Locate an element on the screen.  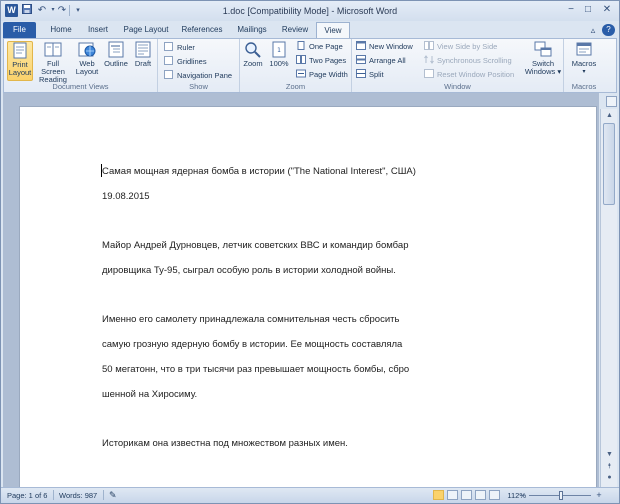
macros-label: Macros is located at coordinates (584, 63).